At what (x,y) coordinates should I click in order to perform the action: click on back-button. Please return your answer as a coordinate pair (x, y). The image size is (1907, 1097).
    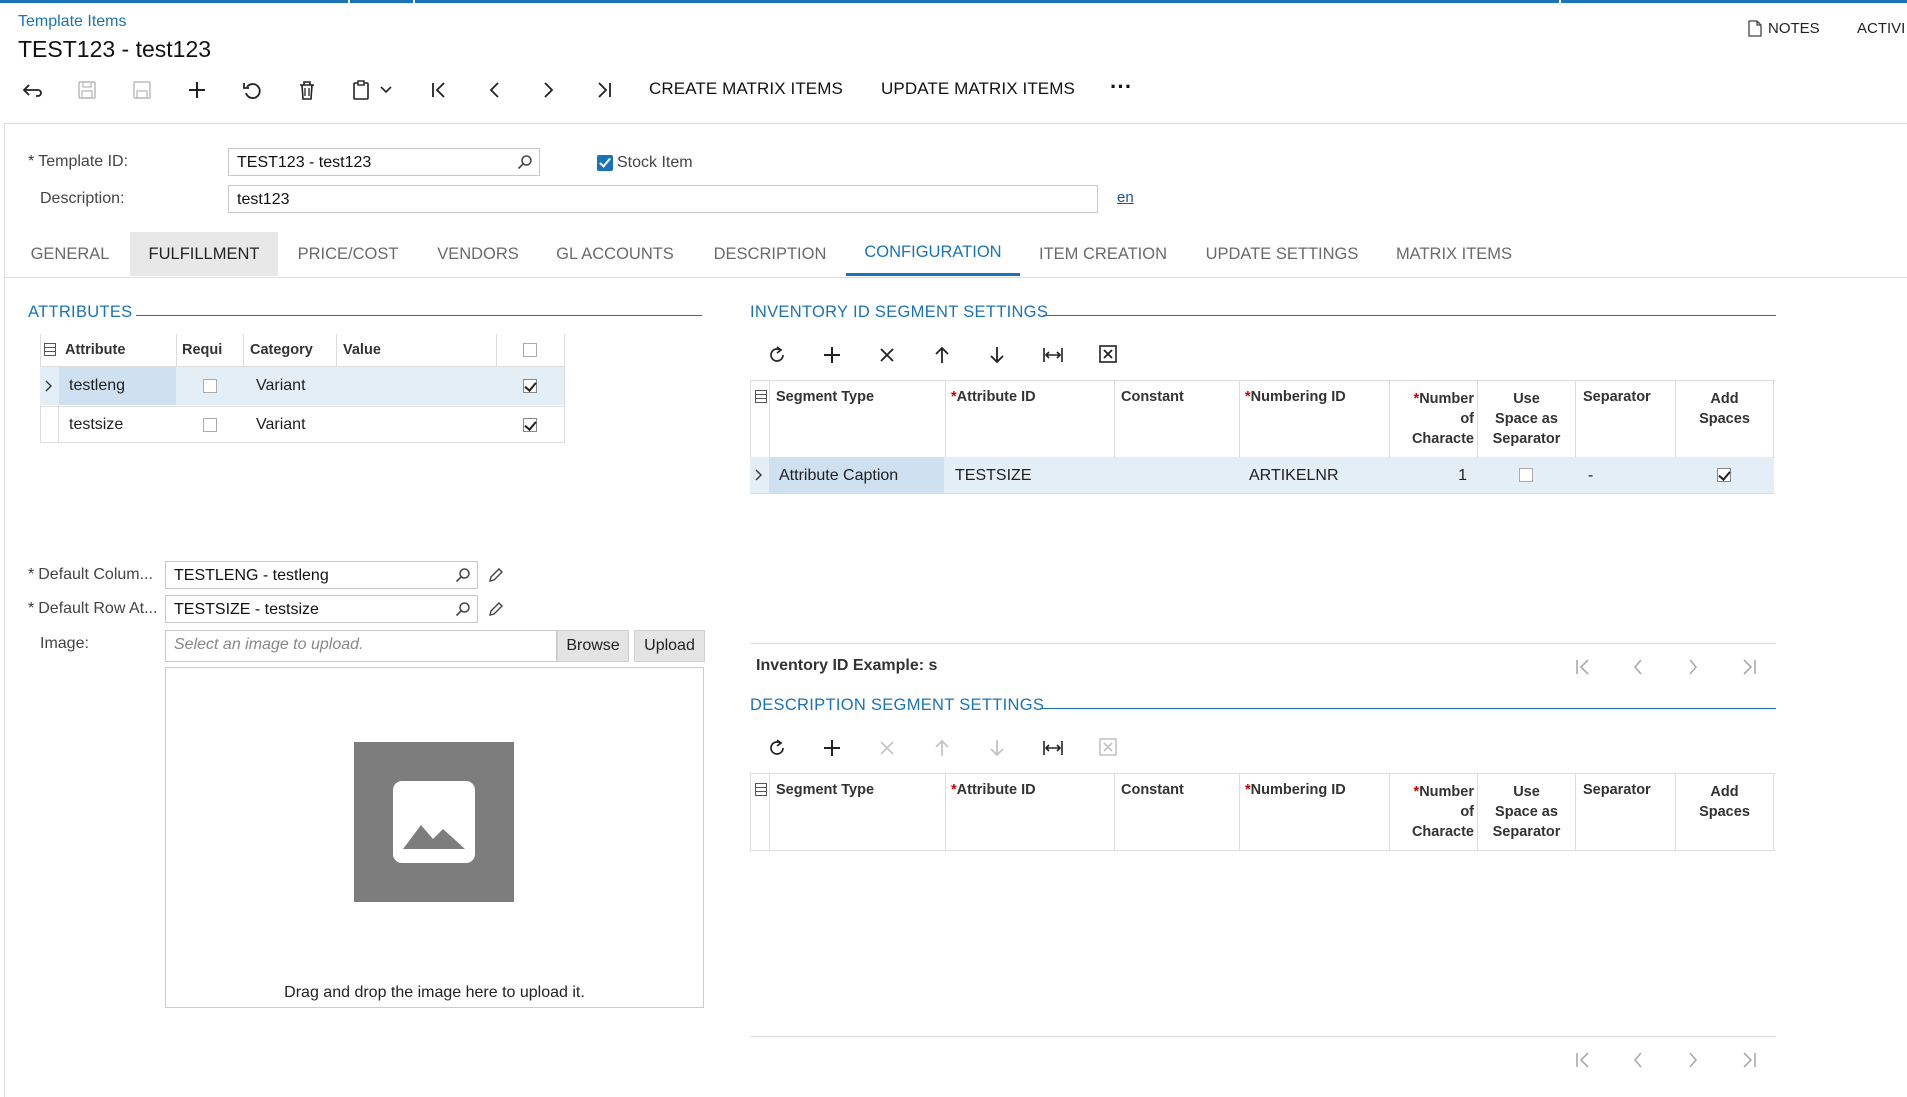
    Looking at the image, I should click on (32, 90).